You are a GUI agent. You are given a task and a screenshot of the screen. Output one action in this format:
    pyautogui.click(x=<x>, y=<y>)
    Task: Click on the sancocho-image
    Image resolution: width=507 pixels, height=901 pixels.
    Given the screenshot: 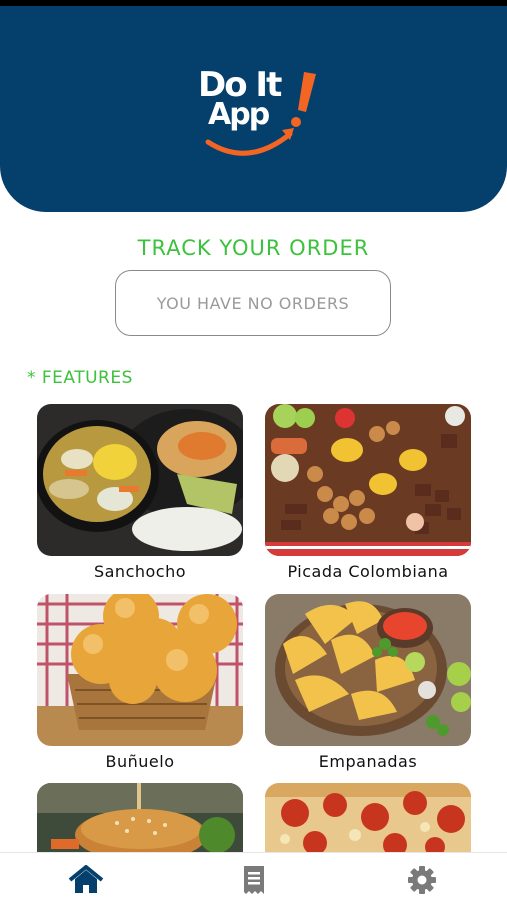 What is the action you would take?
    pyautogui.click(x=140, y=480)
    